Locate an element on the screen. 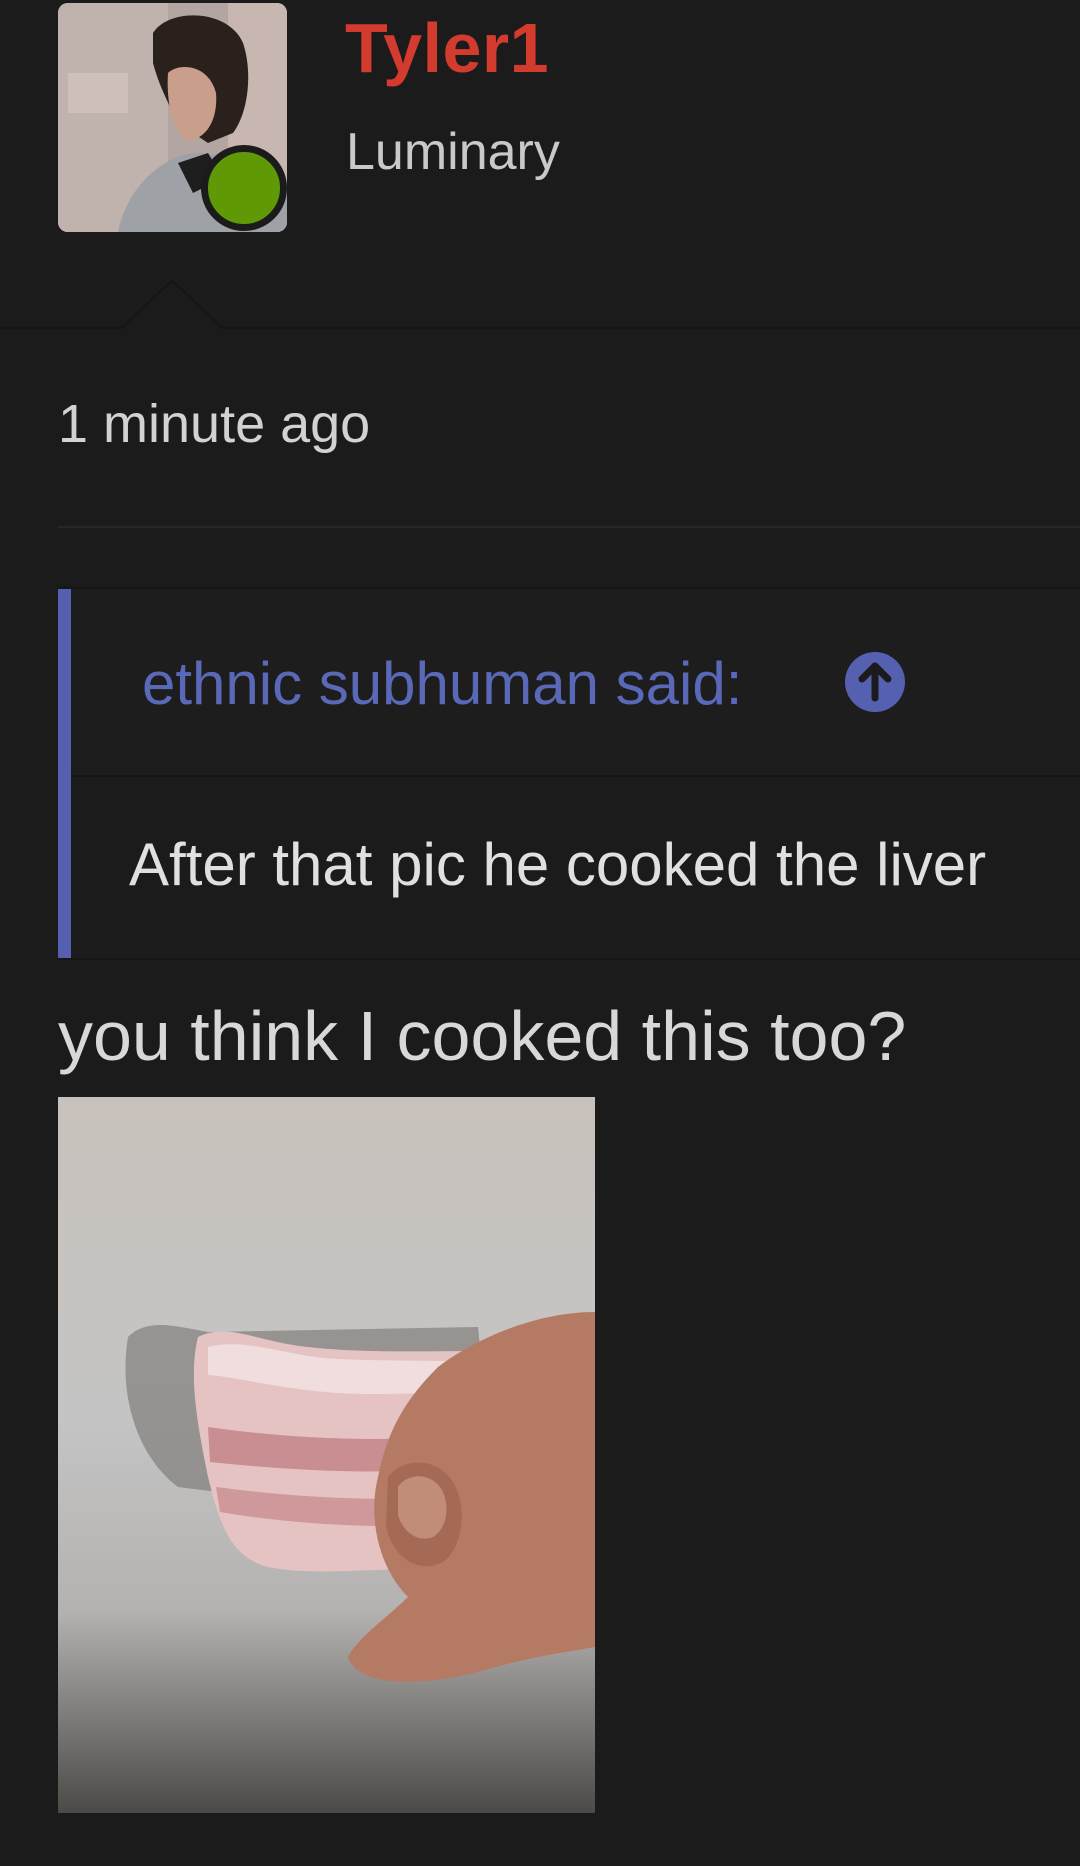 This screenshot has width=1080, height=1866. arrow-up-circle-icon is located at coordinates (875, 682).